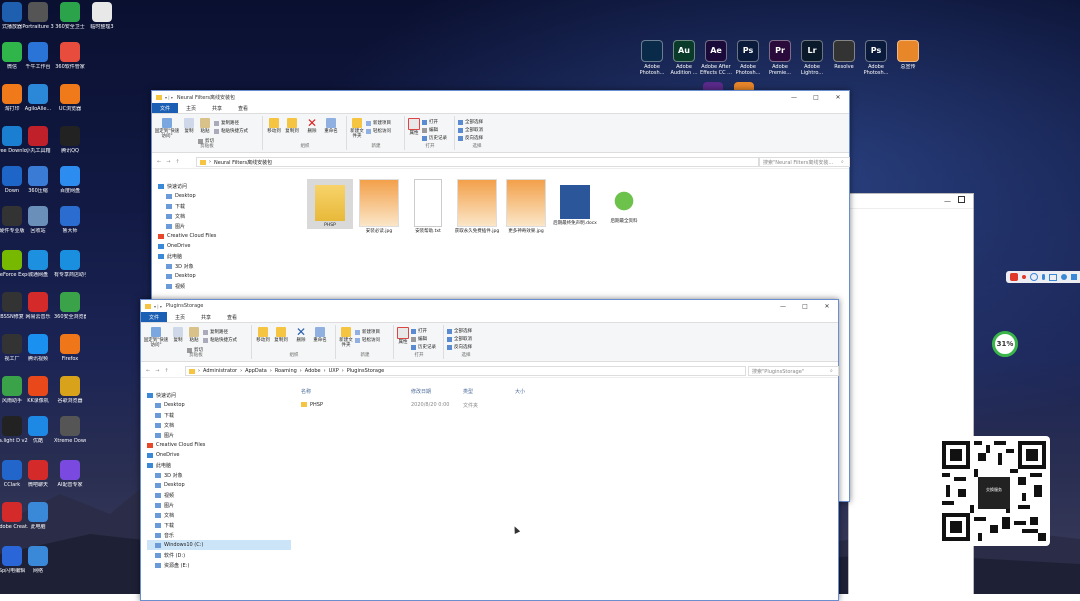 Image resolution: width=1080 pixels, height=601 pixels. I want to click on desktop-icon: 此电脑, so click(38, 516).